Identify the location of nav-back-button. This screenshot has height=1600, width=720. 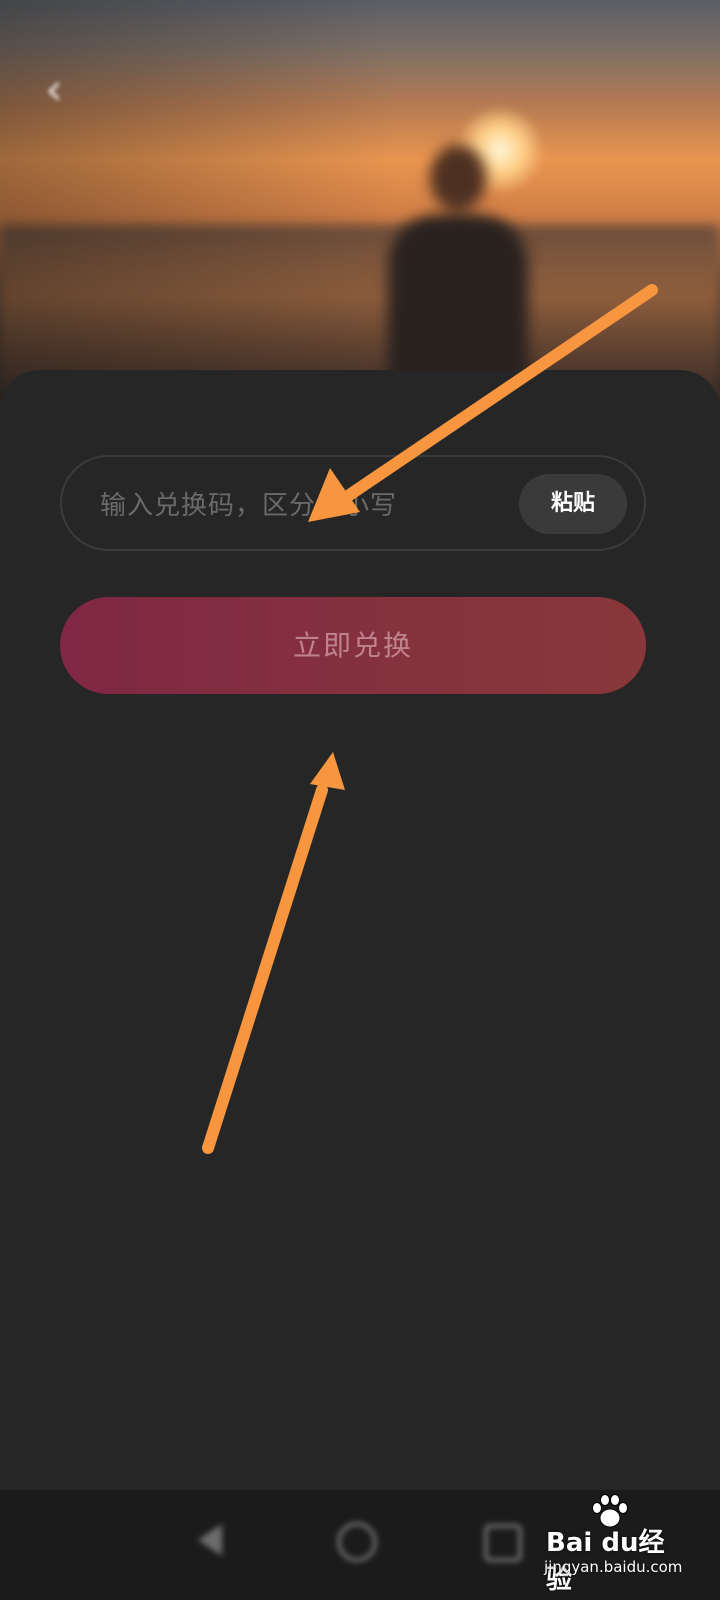
(210, 1540).